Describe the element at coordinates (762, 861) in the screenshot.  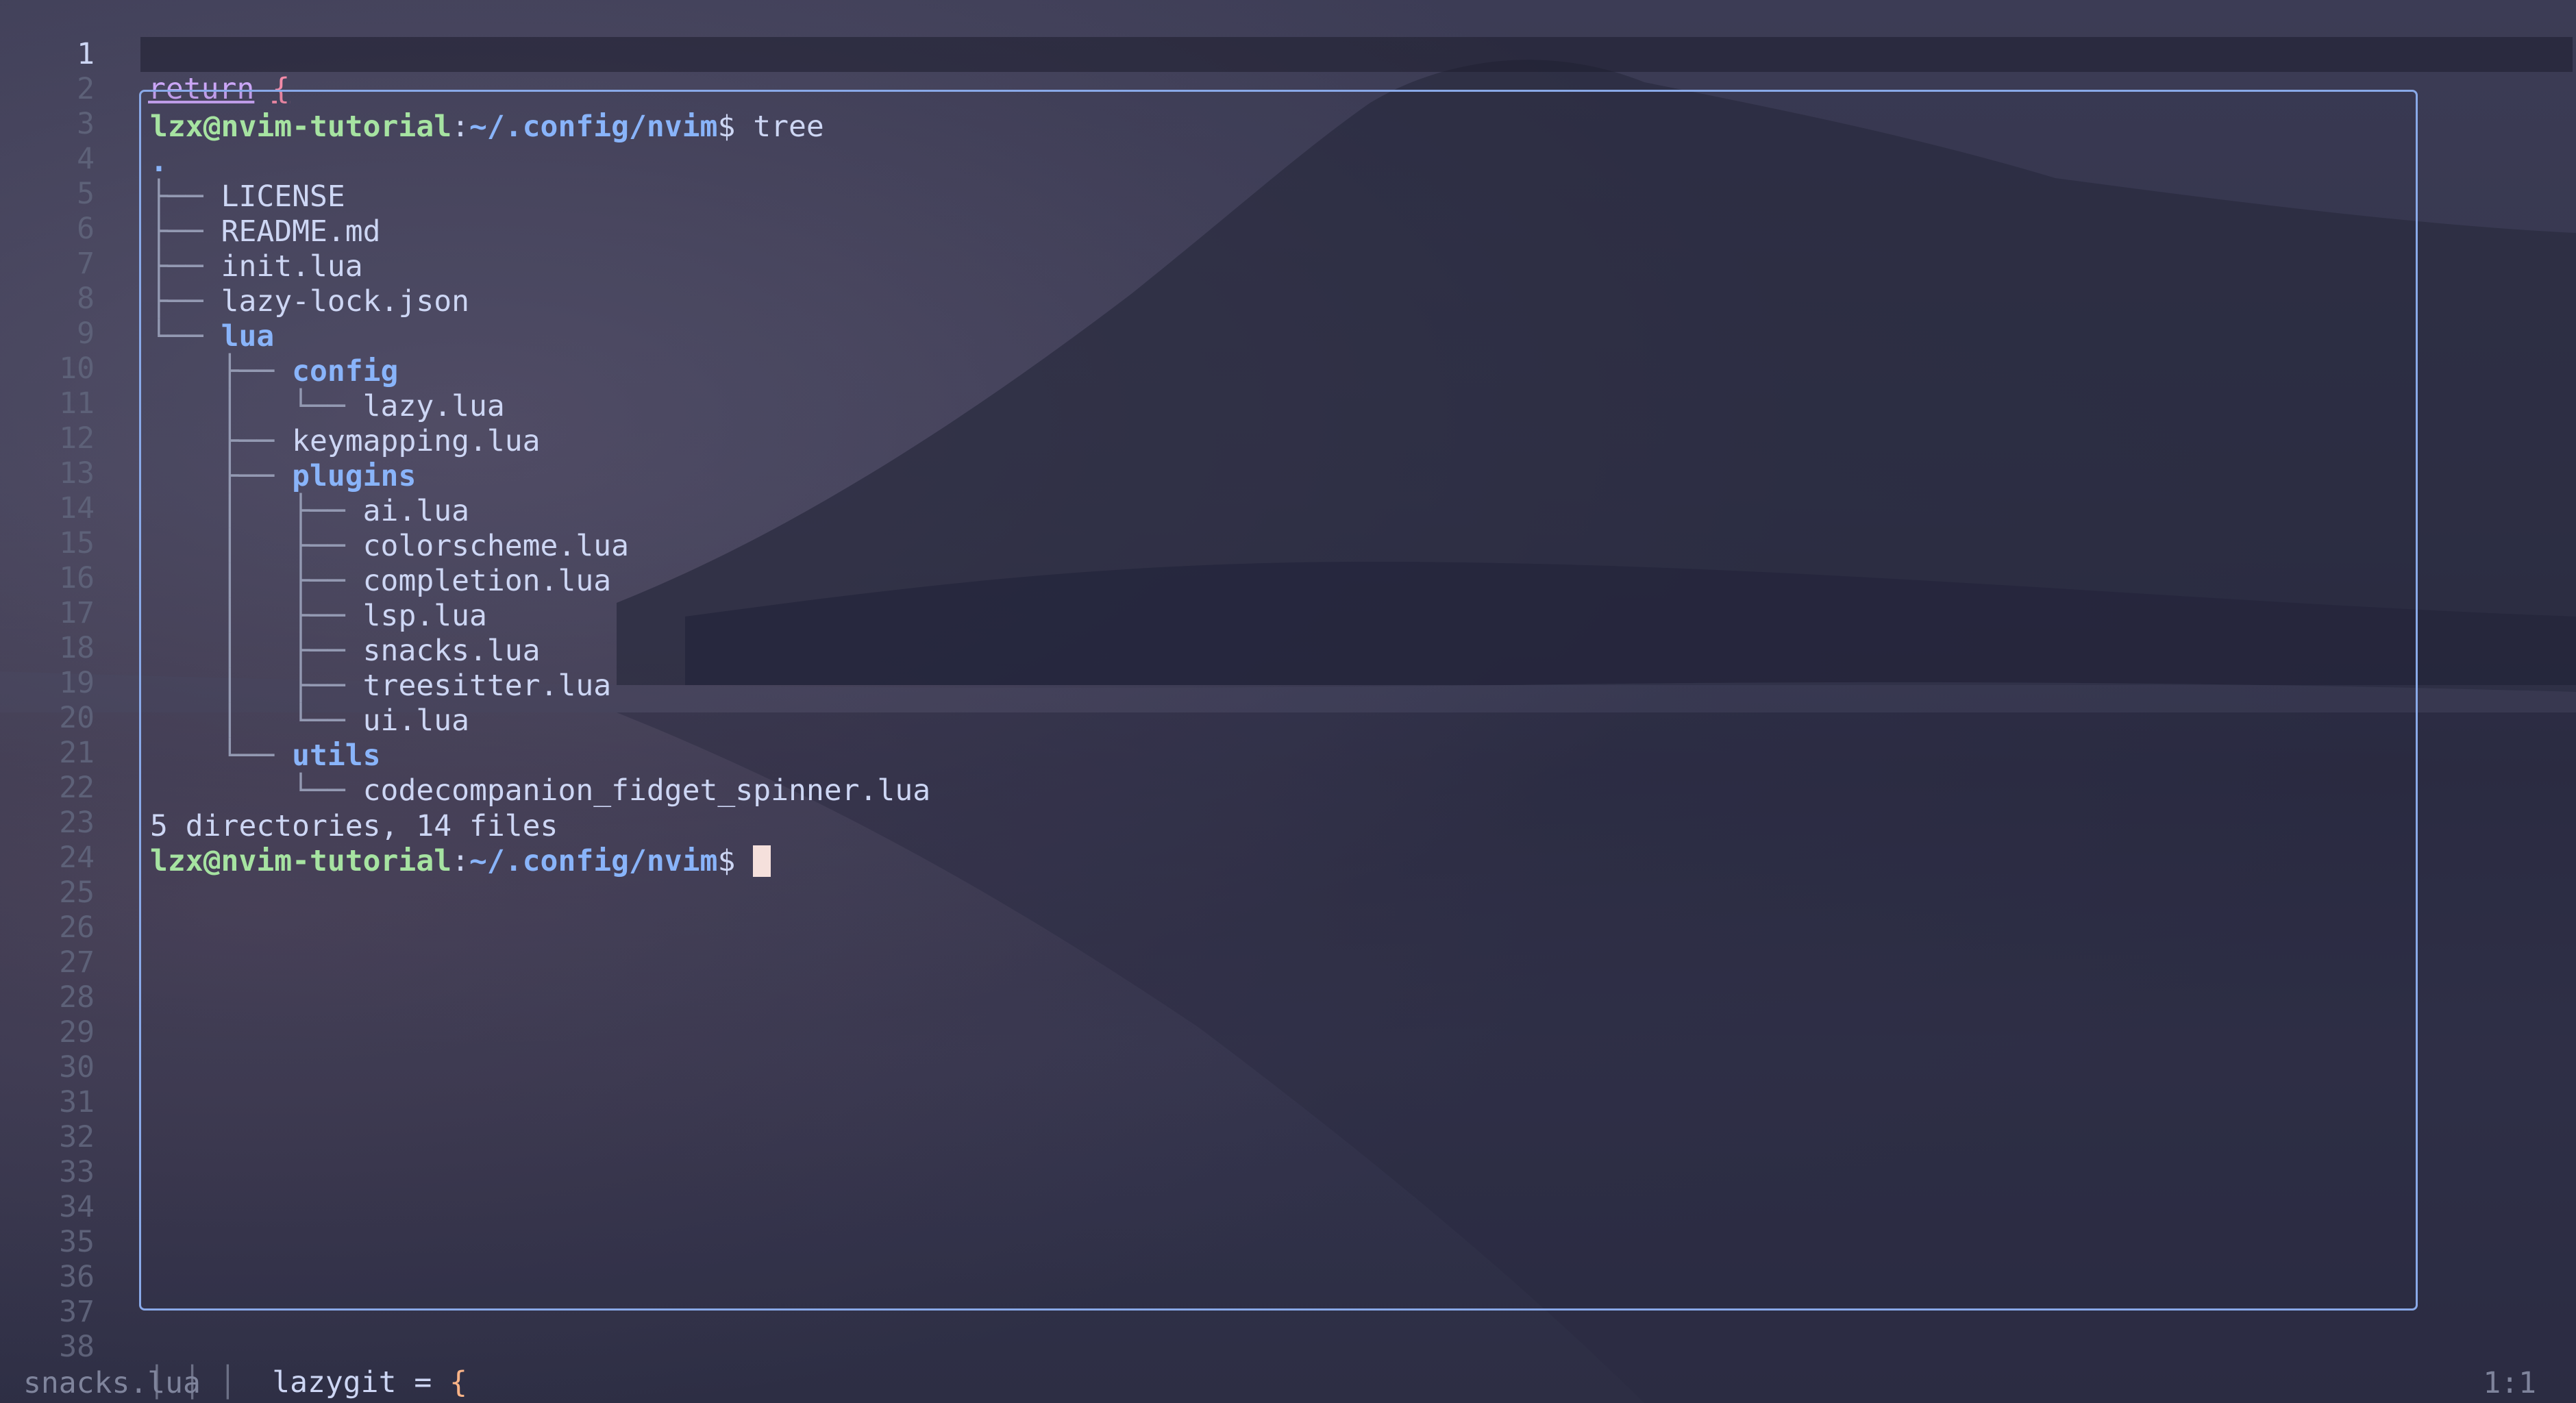
I see `terminal-cursor` at that location.